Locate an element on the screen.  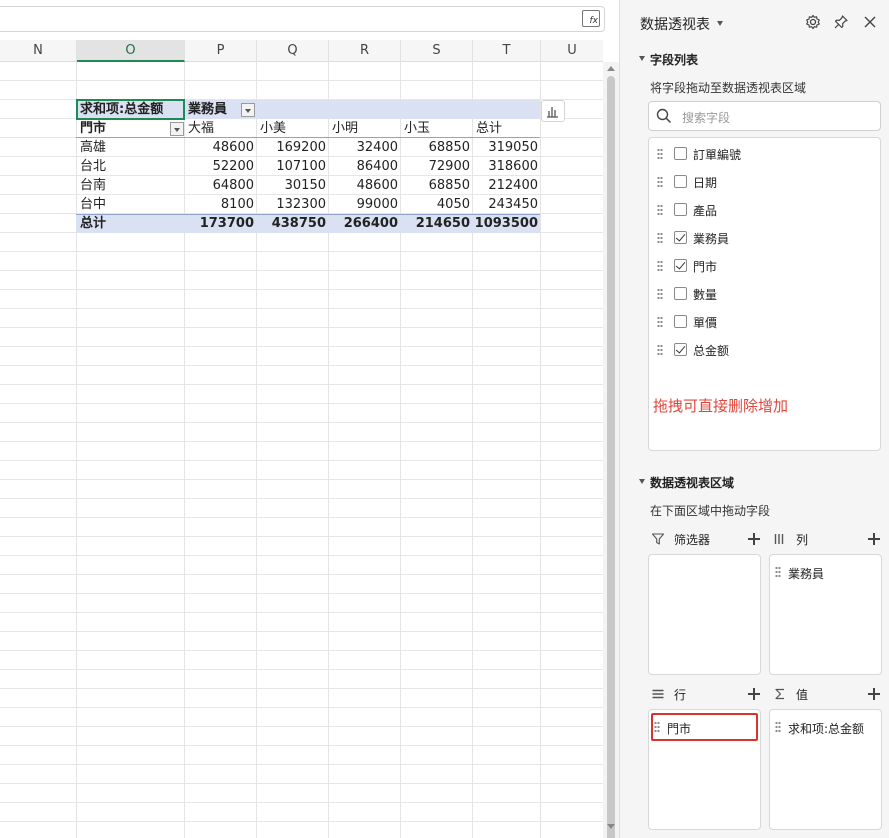
search-field-box: 搜索字段 is located at coordinates (764, 116).